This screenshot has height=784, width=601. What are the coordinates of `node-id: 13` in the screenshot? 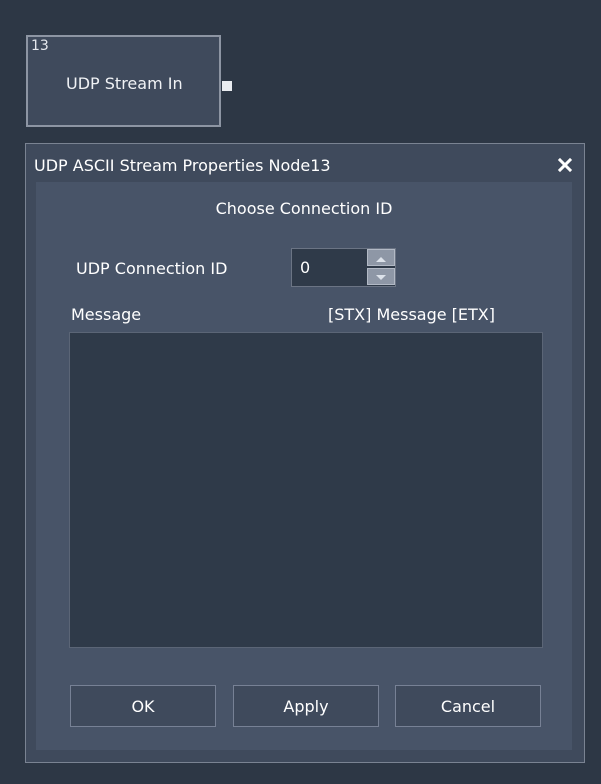 It's located at (40, 46).